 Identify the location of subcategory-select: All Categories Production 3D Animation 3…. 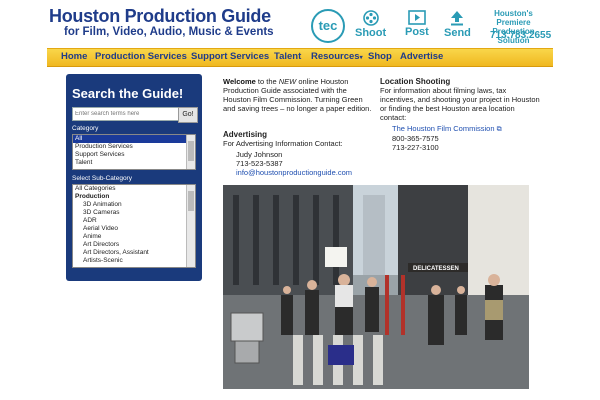
(134, 226).